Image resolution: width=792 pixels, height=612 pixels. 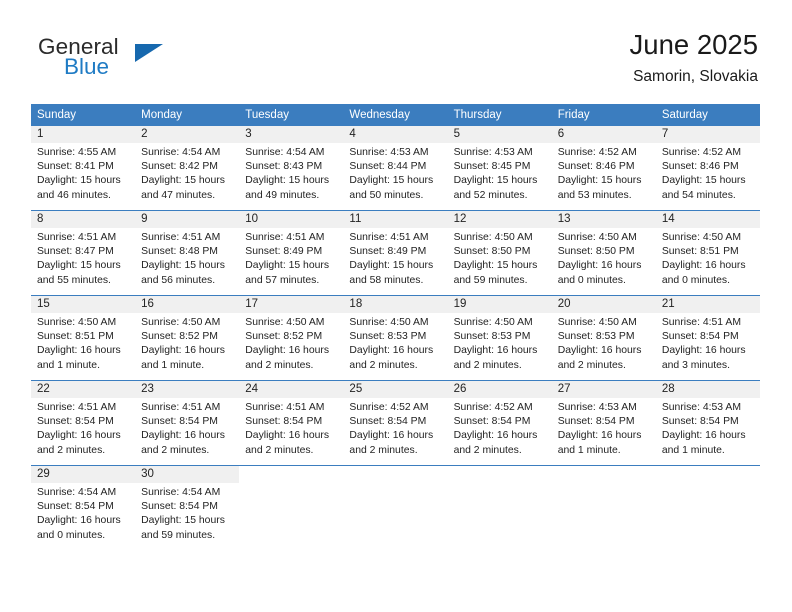 What do you see at coordinates (187, 219) in the screenshot?
I see `day-number: 9` at bounding box center [187, 219].